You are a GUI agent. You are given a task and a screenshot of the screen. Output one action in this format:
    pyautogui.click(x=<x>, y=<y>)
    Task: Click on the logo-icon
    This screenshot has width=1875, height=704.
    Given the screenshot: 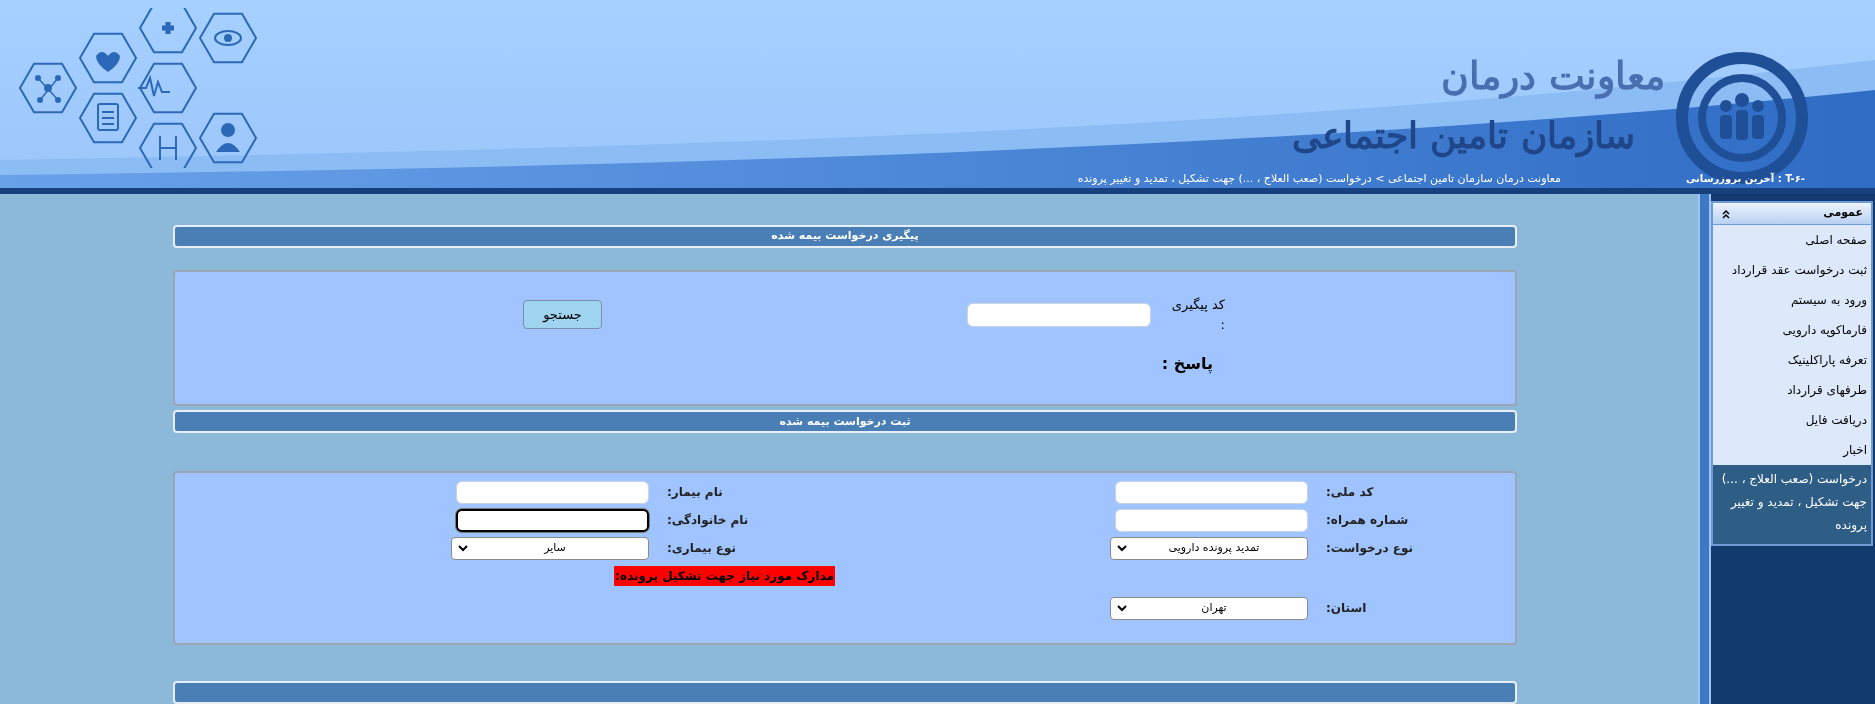 What is the action you would take?
    pyautogui.click(x=1742, y=118)
    